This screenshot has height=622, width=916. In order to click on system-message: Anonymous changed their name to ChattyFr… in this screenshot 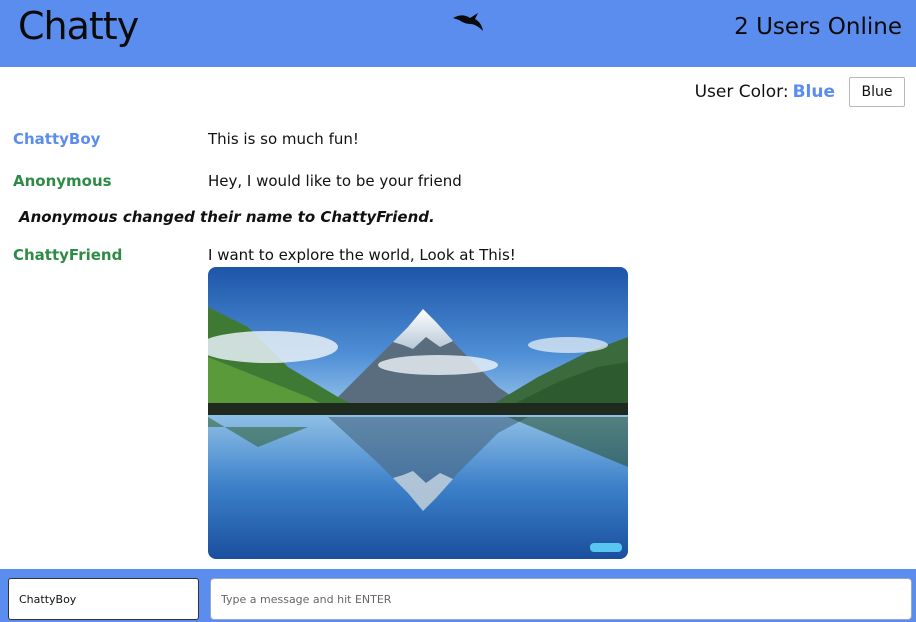, I will do `click(227, 217)`.